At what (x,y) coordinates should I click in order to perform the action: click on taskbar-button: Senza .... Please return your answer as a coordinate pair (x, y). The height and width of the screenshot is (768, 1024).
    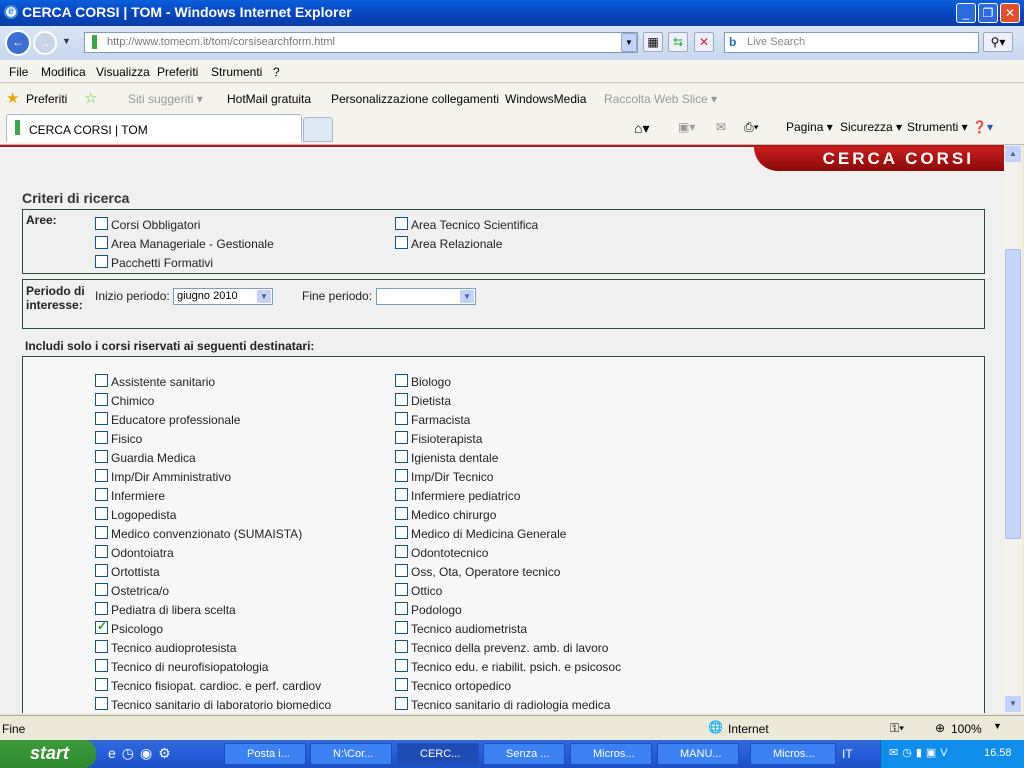
    Looking at the image, I should click on (524, 754).